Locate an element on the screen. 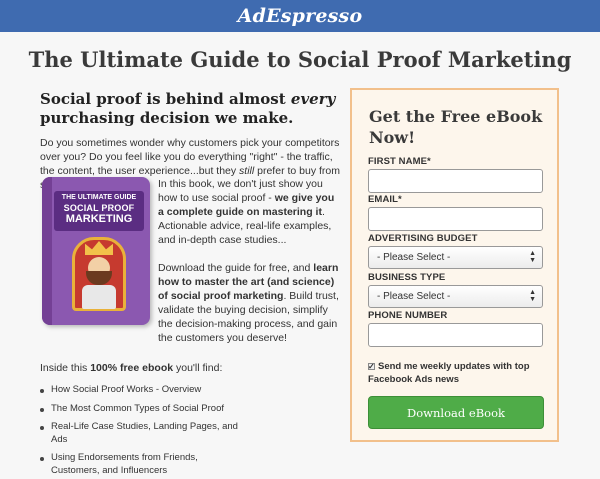 Image resolution: width=600 pixels, height=479 pixels. first-name-input is located at coordinates (455, 181).